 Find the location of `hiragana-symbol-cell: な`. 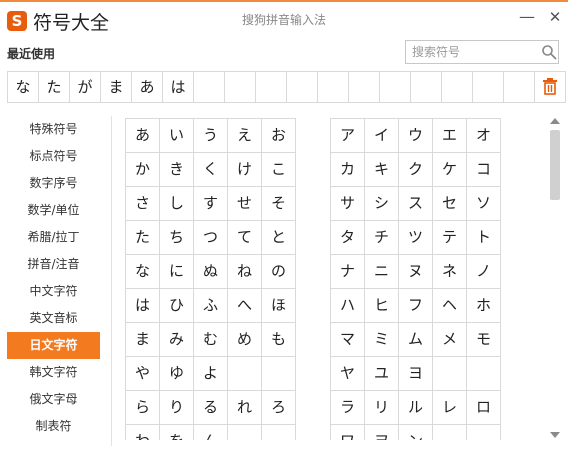

hiragana-symbol-cell: な is located at coordinates (143, 272).